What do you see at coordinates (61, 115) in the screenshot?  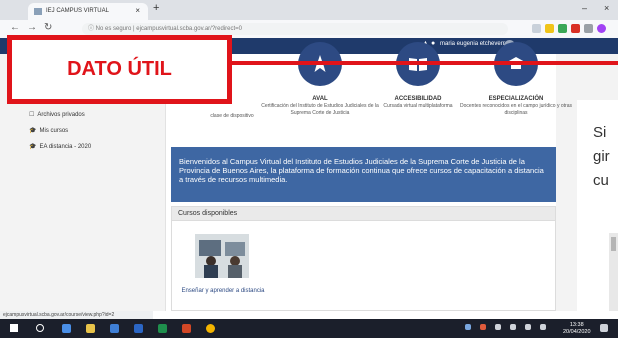 I see `nav-item-label: Archivos privados` at bounding box center [61, 115].